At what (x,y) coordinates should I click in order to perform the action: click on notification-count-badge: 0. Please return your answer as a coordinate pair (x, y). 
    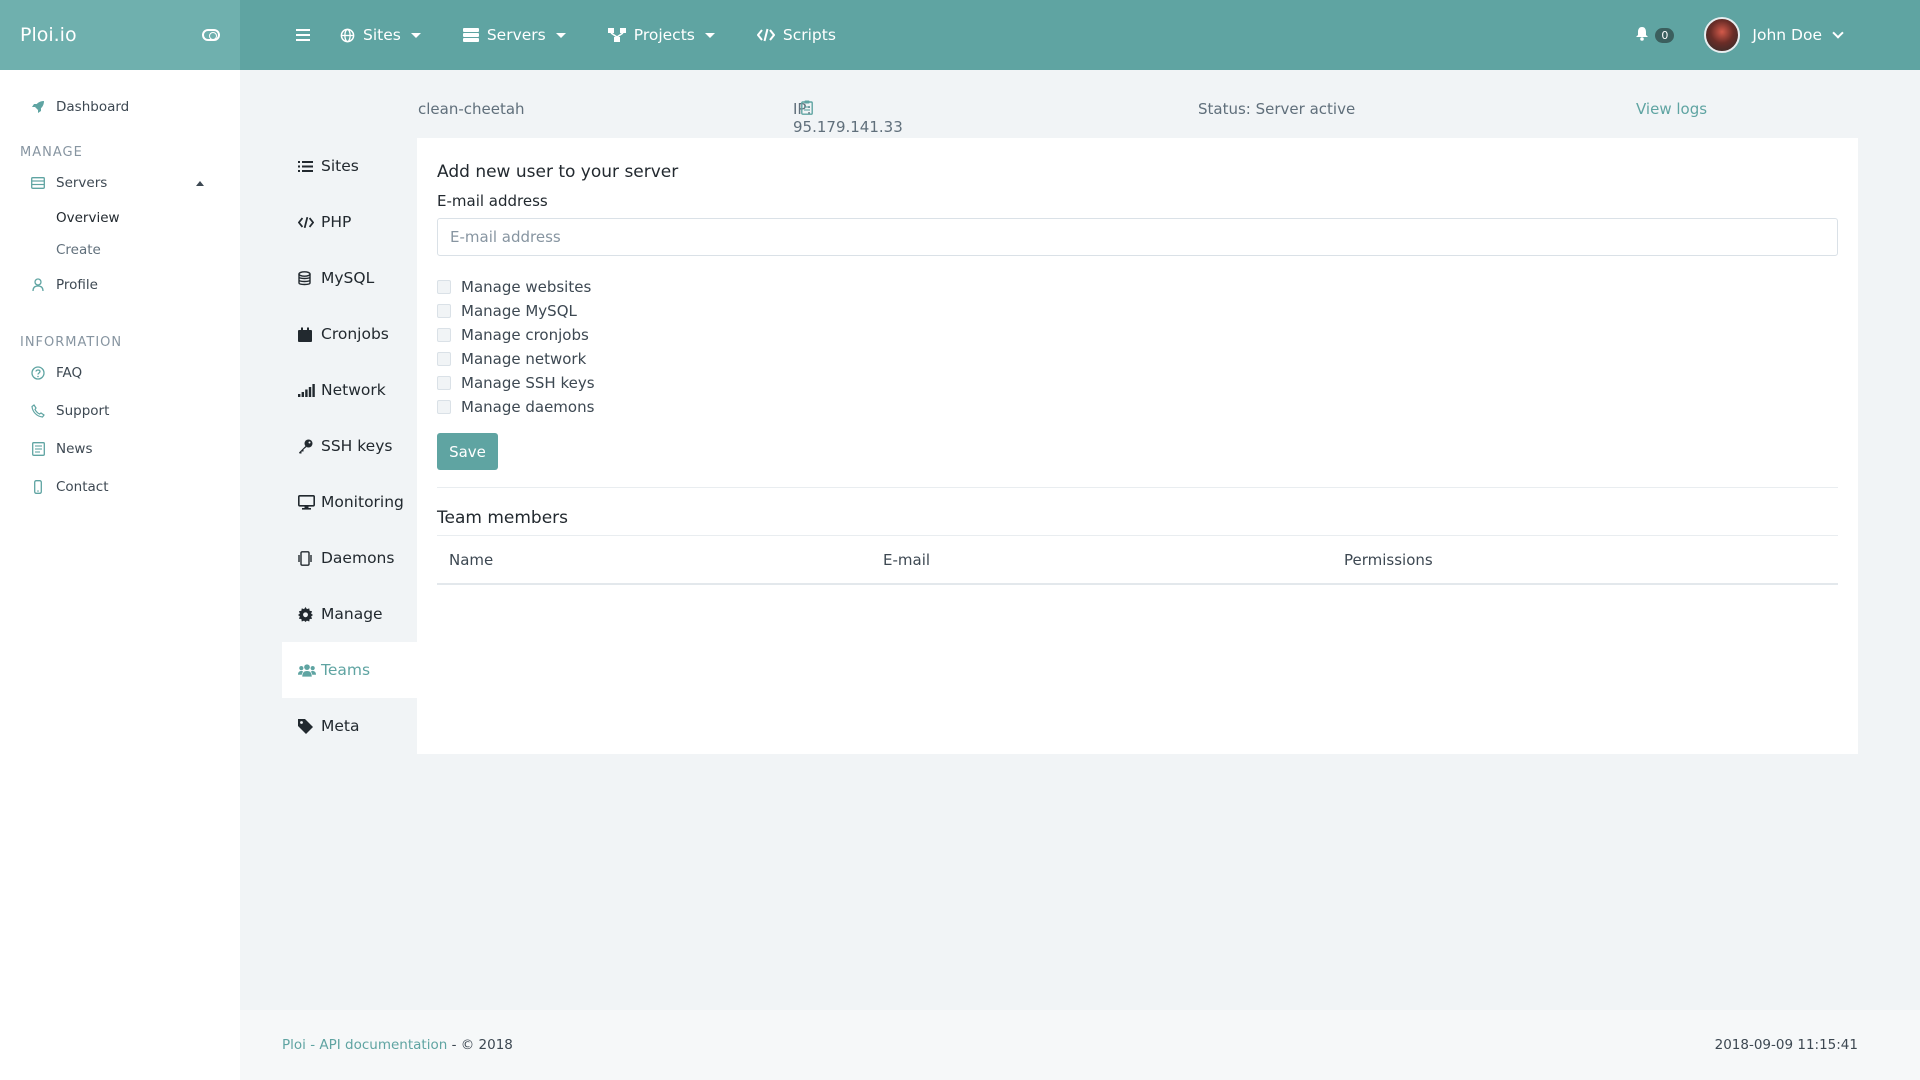
    Looking at the image, I should click on (1665, 35).